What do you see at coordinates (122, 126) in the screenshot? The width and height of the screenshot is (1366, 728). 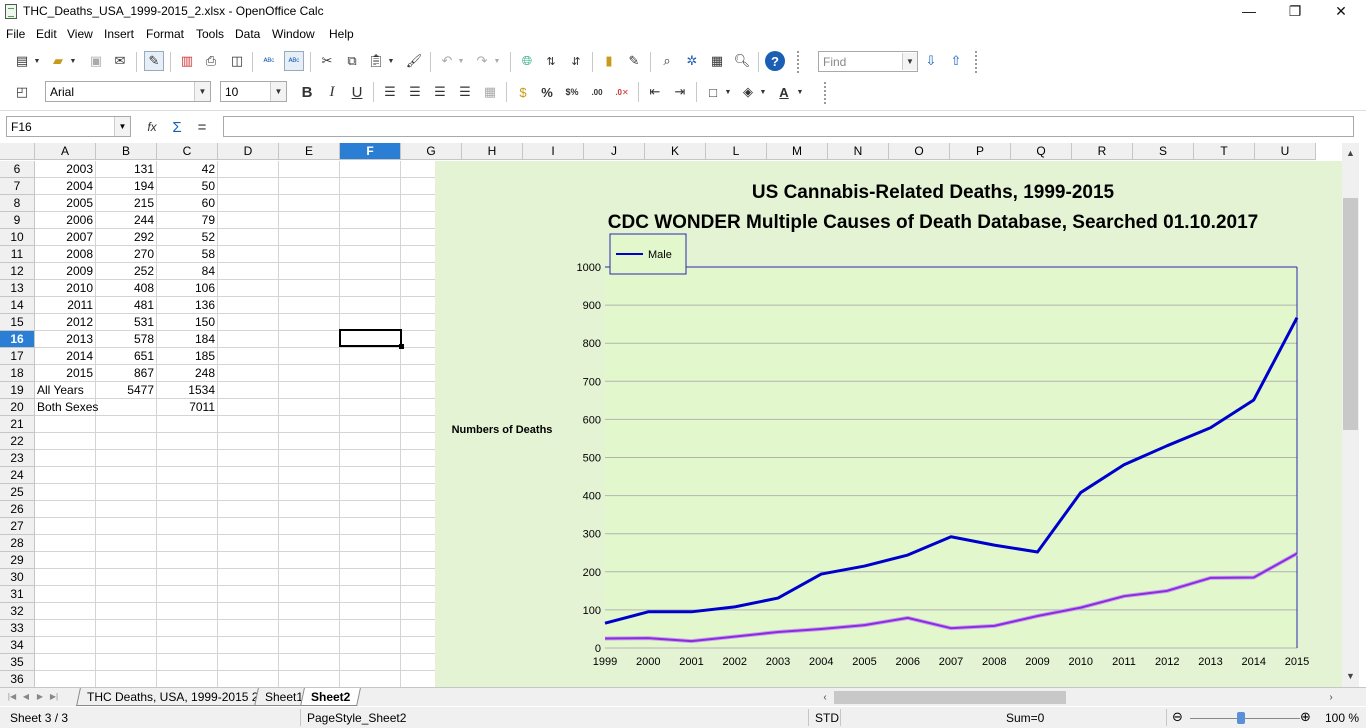 I see `name-box-dropdown-icon: ▼` at bounding box center [122, 126].